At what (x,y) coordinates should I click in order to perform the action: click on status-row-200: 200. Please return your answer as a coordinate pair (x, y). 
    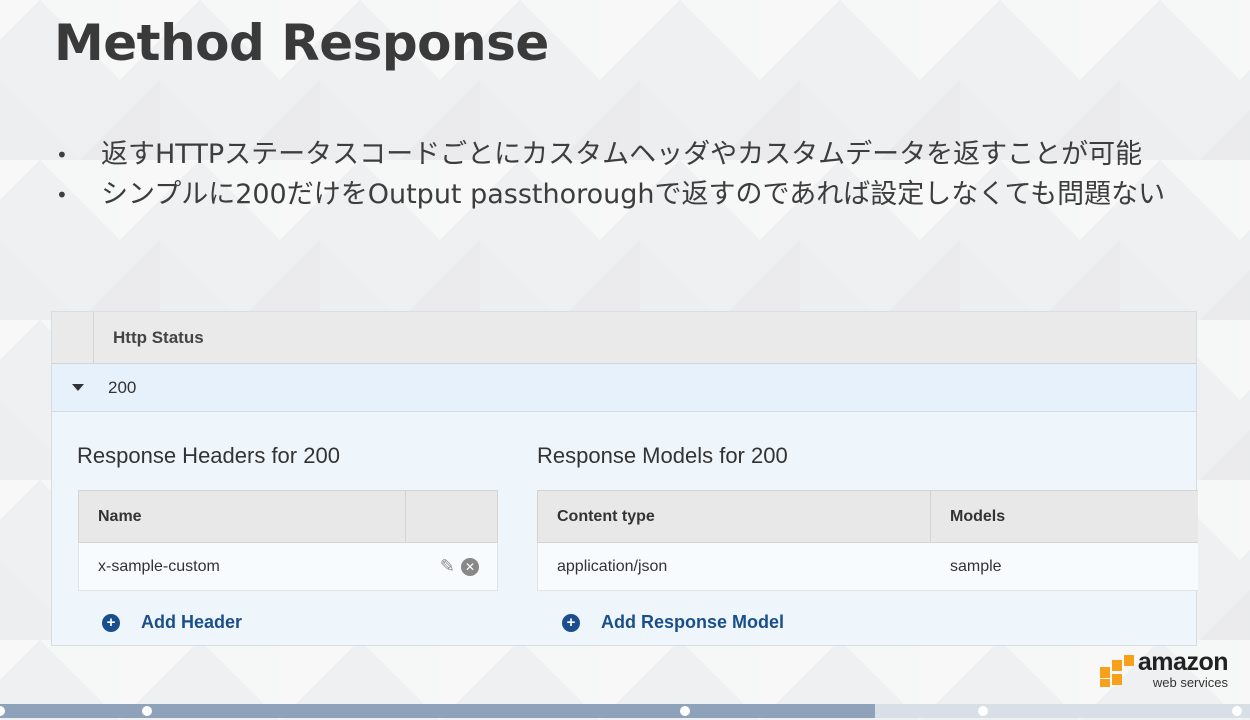
    Looking at the image, I should click on (624, 388).